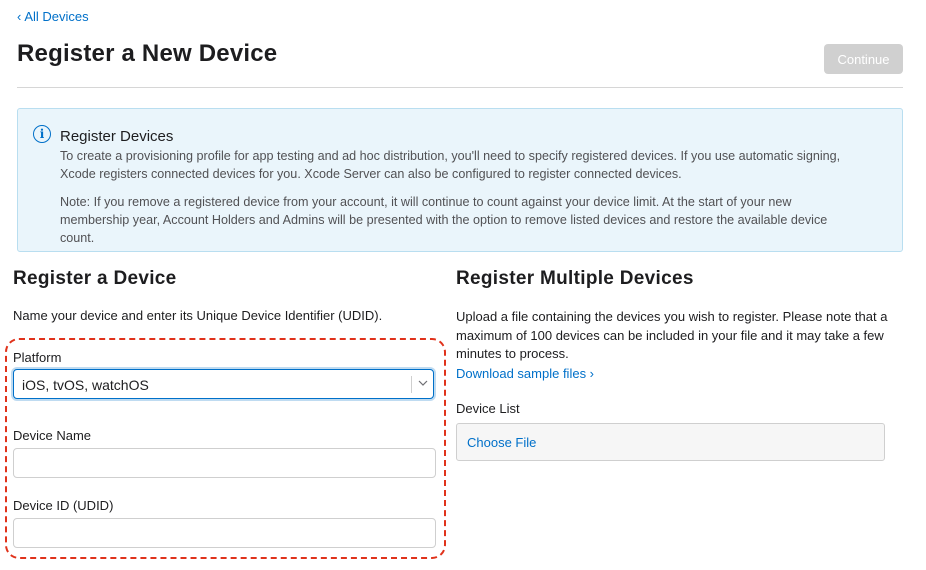 The image size is (926, 570). I want to click on choose-file-button: Choose File, so click(501, 442).